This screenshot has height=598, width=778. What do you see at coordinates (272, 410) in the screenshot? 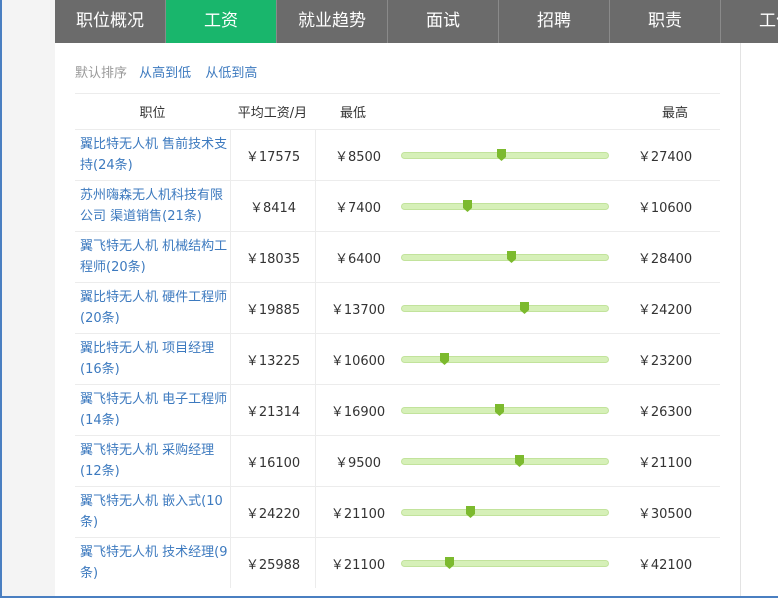
I see `avg-salary: ￥21314` at bounding box center [272, 410].